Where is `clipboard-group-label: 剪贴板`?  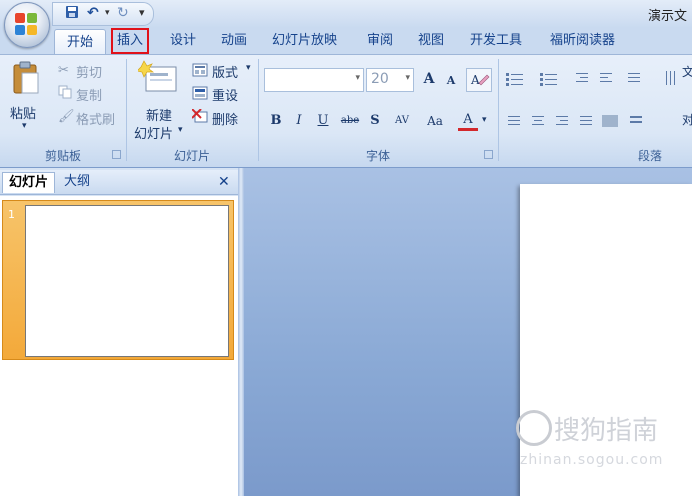 clipboard-group-label: 剪贴板 is located at coordinates (62, 156).